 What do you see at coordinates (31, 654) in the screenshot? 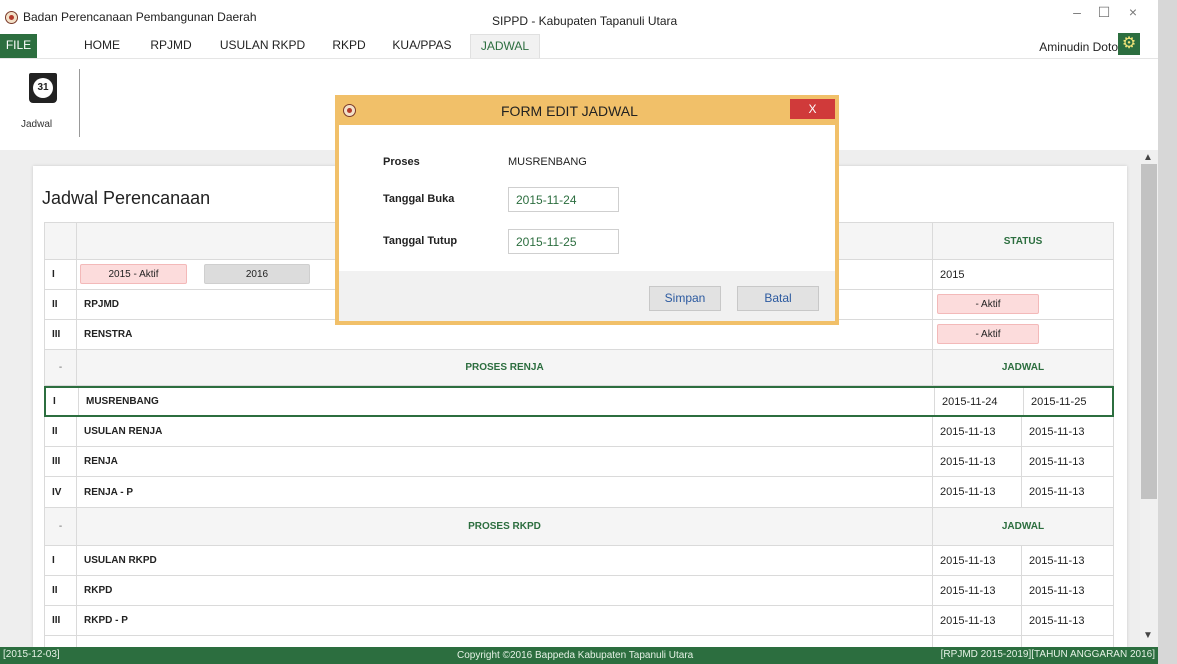
I see `status-date: [2015-12-03]` at bounding box center [31, 654].